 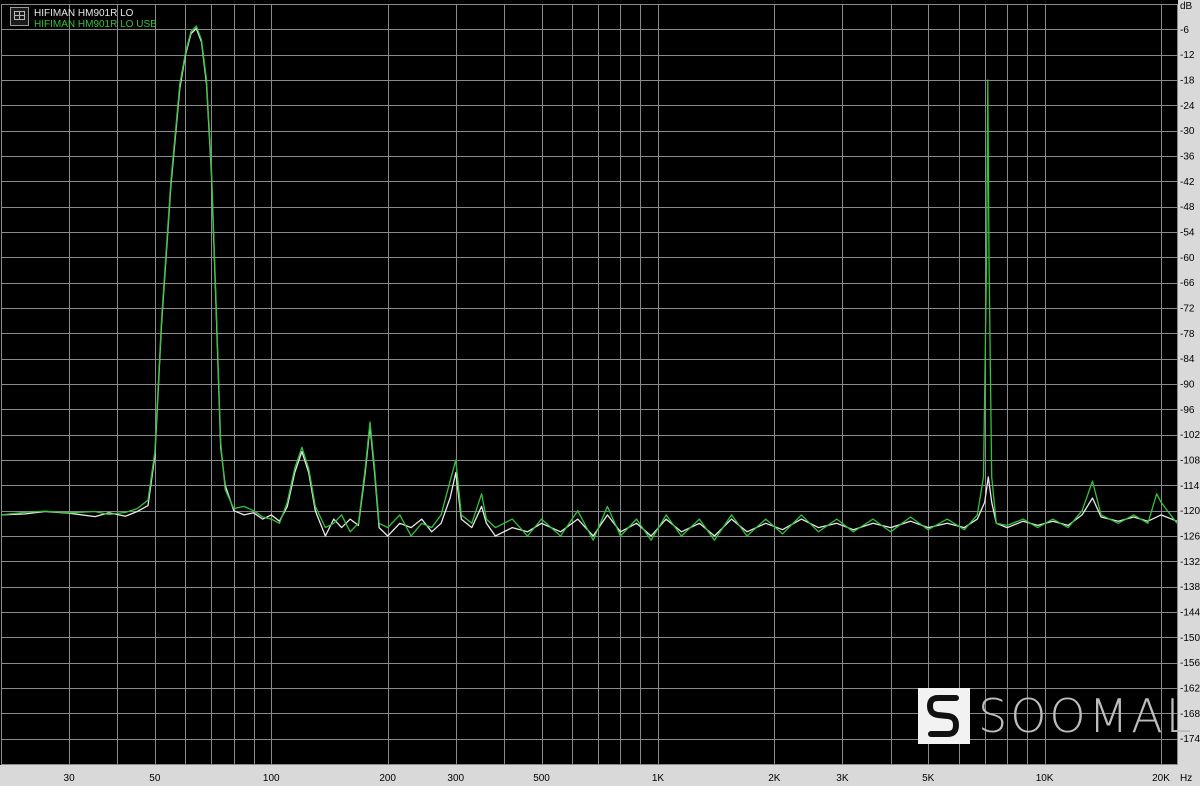 What do you see at coordinates (1187, 410) in the screenshot?
I see `y-tick-label: -96` at bounding box center [1187, 410].